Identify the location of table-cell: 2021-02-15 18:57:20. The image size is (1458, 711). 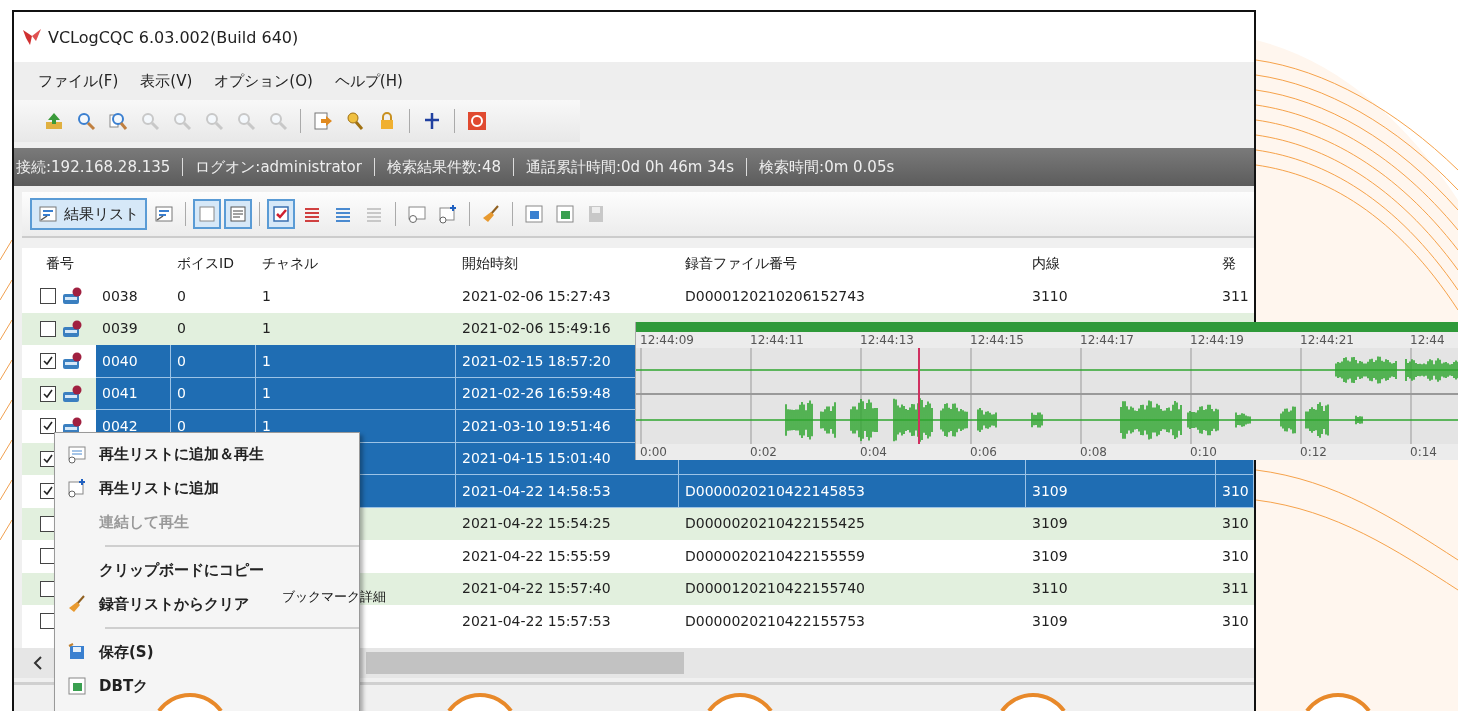
(536, 360).